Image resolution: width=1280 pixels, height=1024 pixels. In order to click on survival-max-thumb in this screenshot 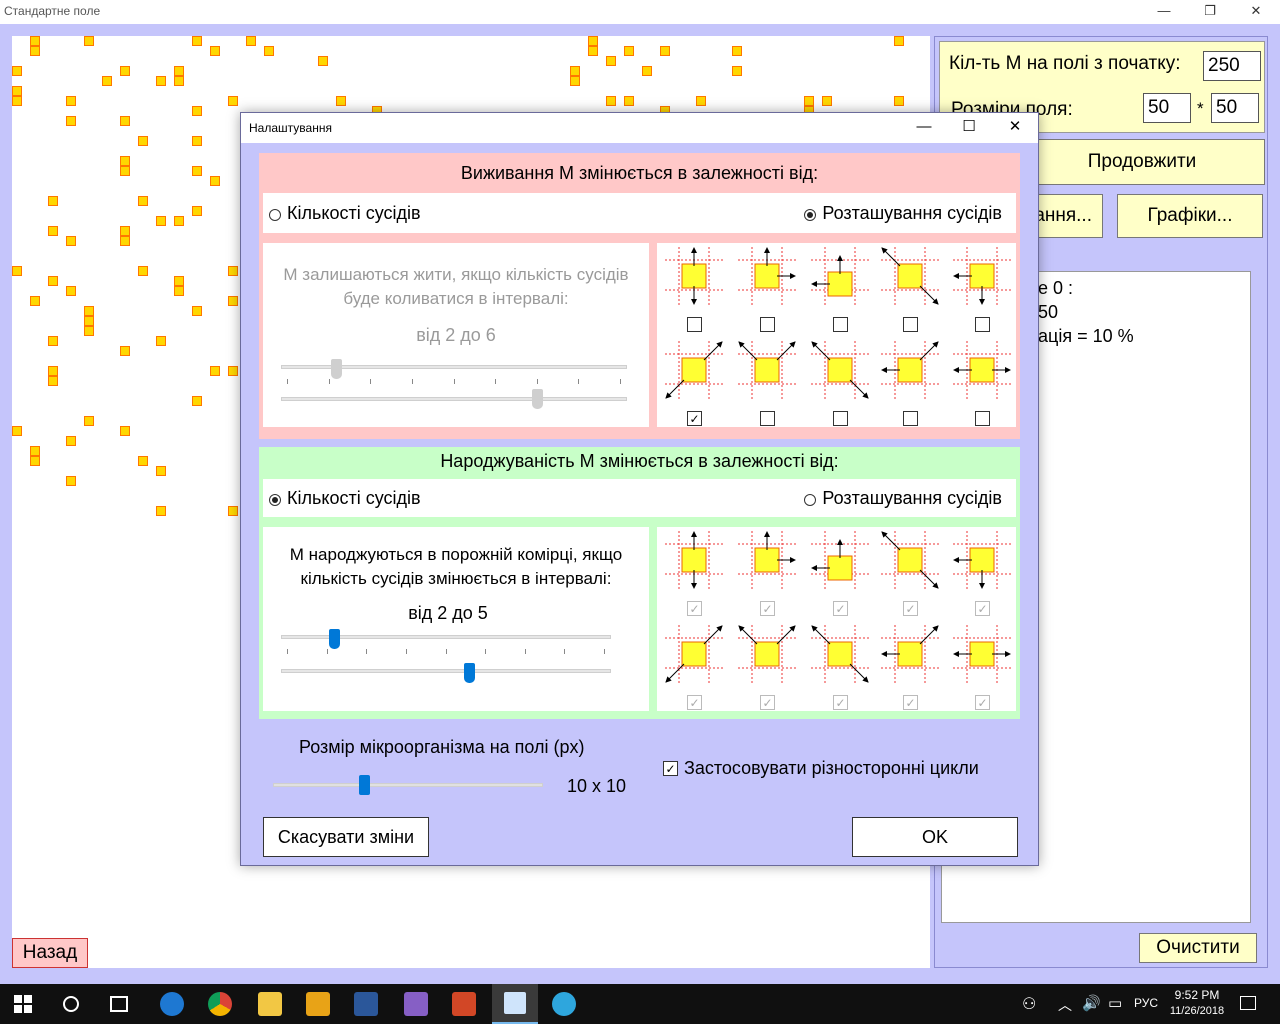, I will do `click(538, 399)`.